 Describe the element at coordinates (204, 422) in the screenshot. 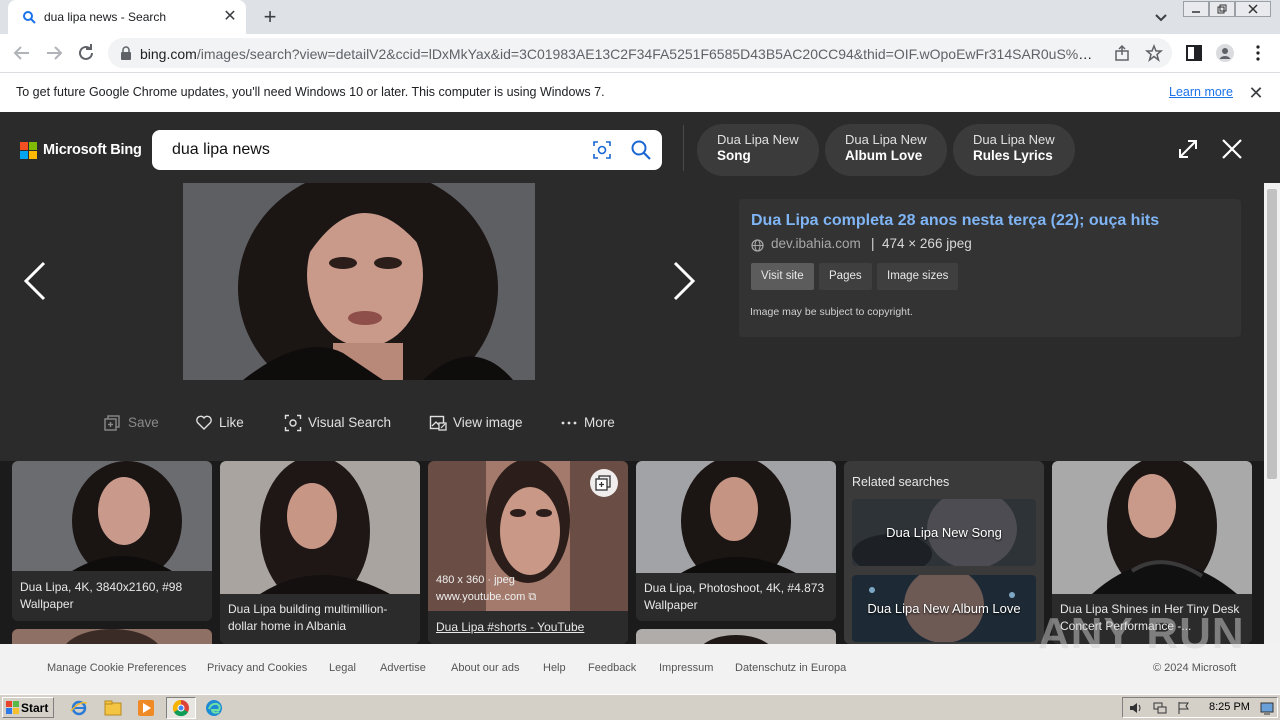

I see `heart-icon` at that location.